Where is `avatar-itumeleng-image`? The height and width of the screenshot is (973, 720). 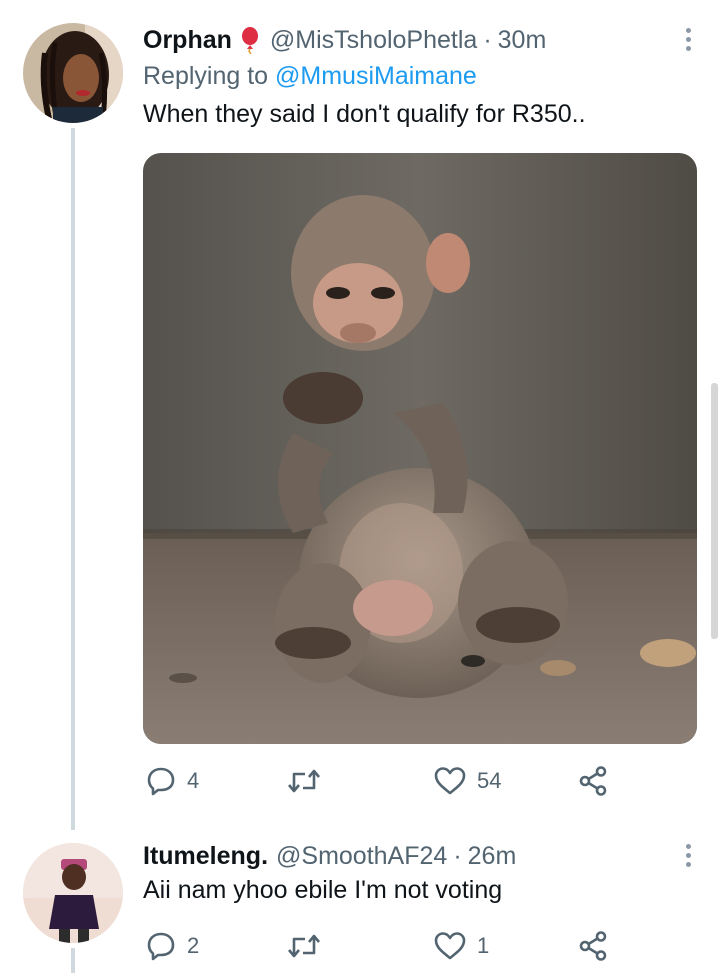
avatar-itumeleng-image is located at coordinates (73, 893).